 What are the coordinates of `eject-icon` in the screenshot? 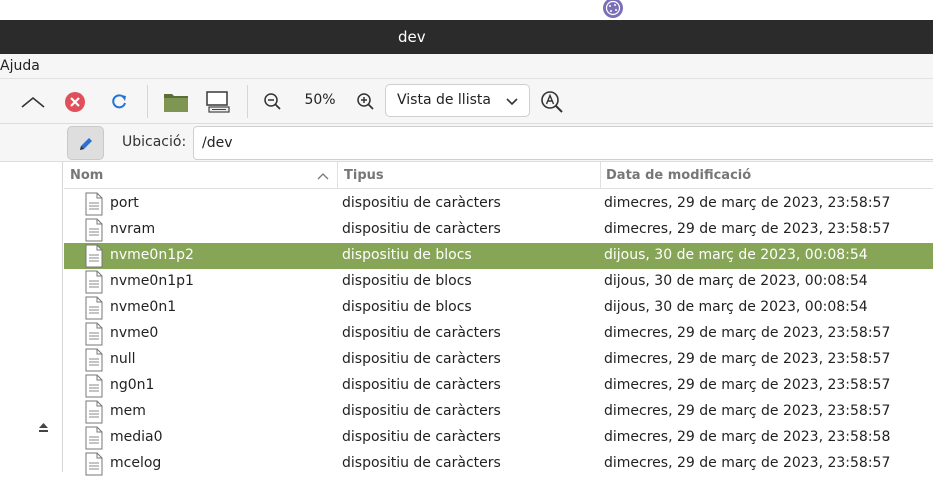 It's located at (43, 427).